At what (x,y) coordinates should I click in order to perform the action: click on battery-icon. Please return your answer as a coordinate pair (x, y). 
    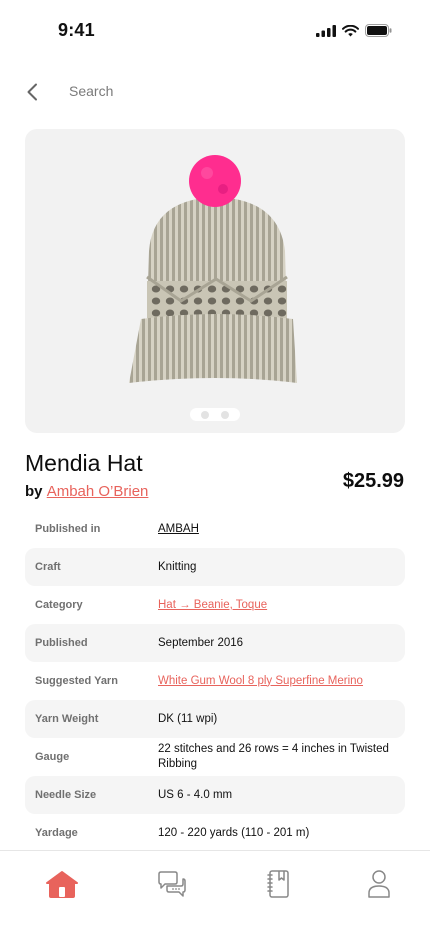
    Looking at the image, I should click on (378, 30).